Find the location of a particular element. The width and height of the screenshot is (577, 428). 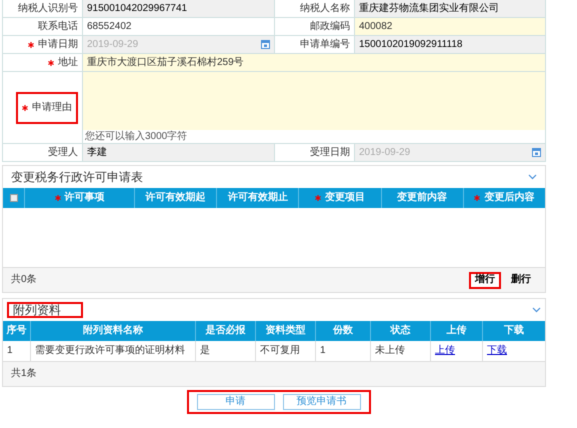

column-label: 许可事项 is located at coordinates (84, 198).